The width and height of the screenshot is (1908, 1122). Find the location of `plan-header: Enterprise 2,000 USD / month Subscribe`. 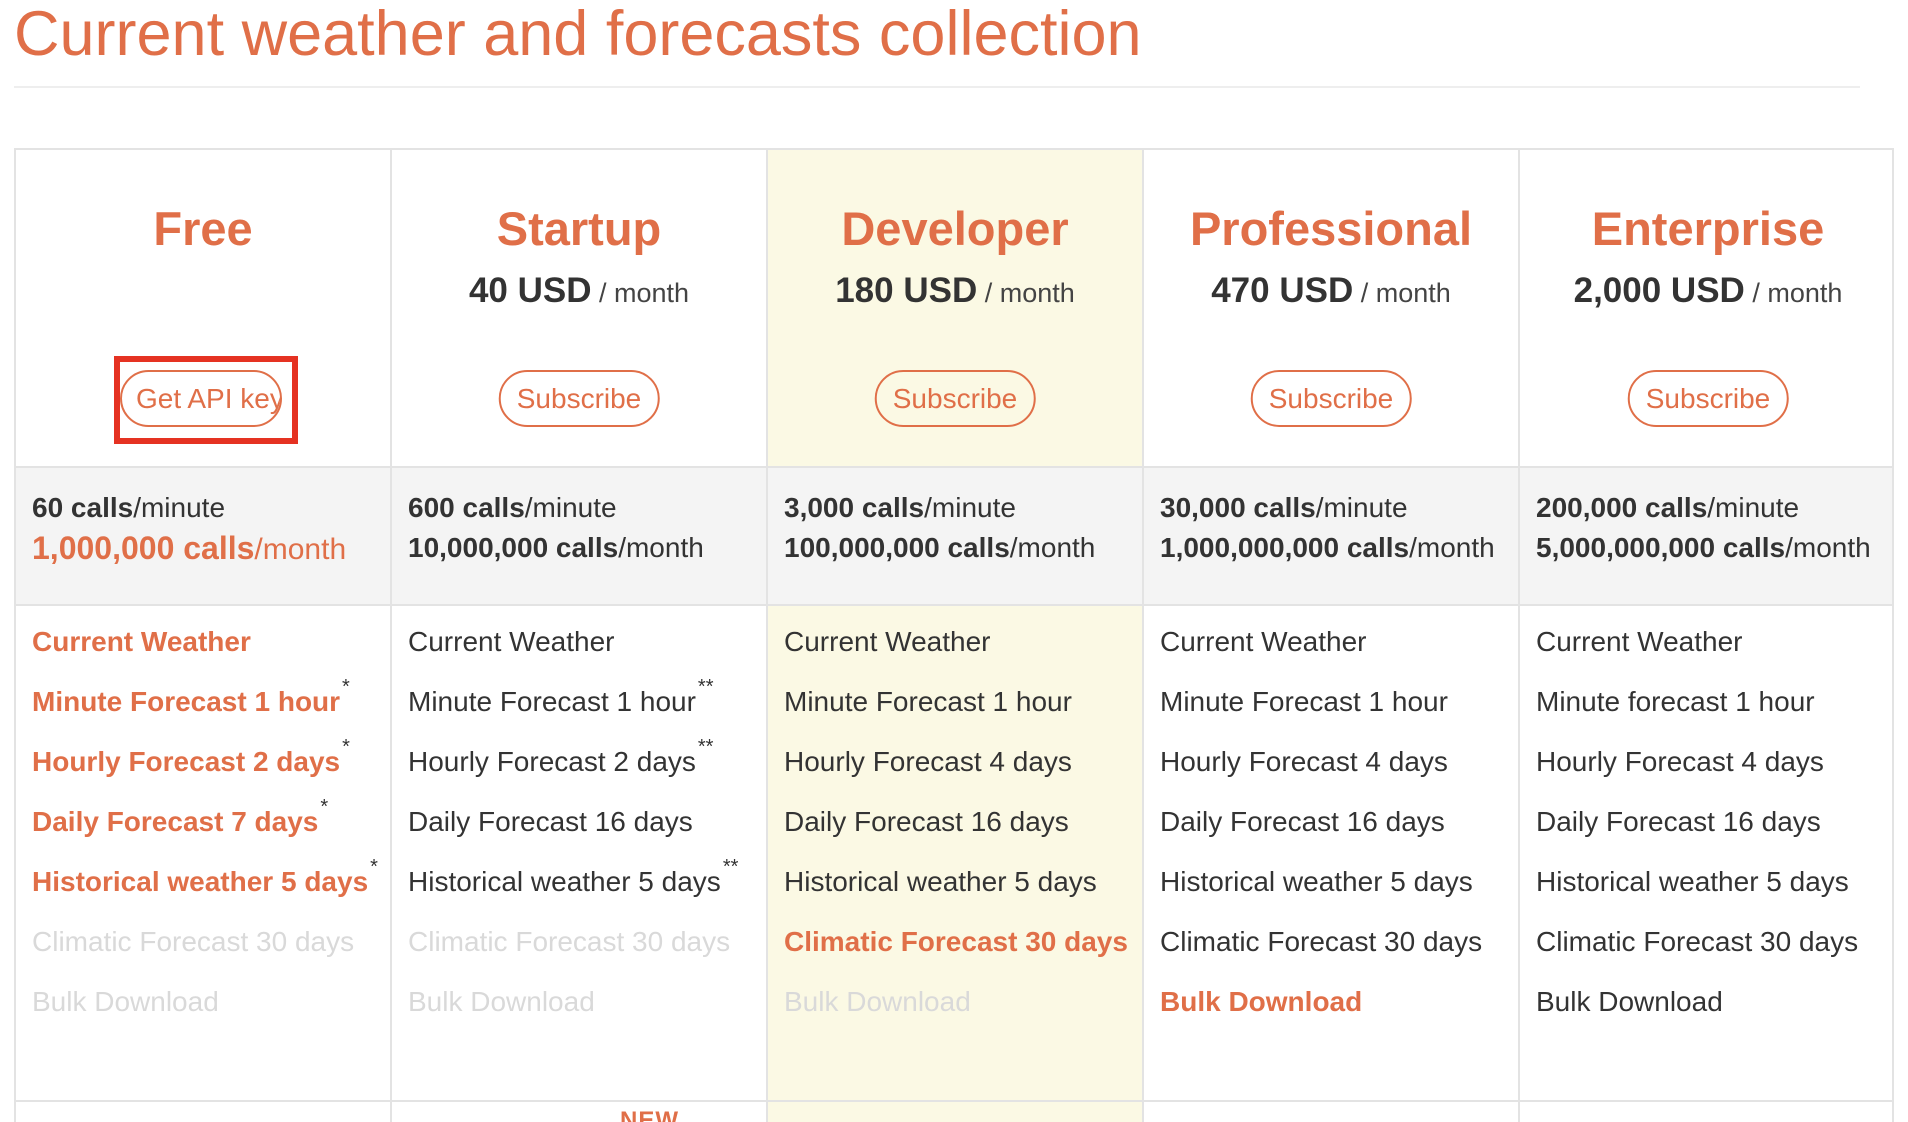

plan-header: Enterprise 2,000 USD / month Subscribe is located at coordinates (1706, 308).